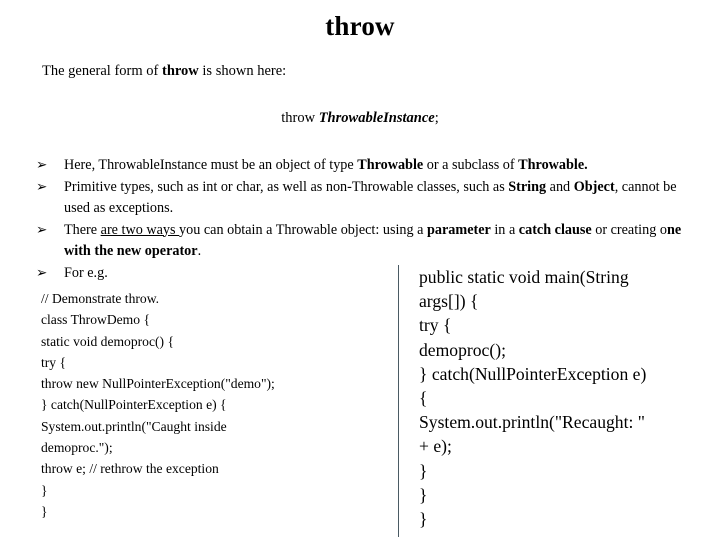 Image resolution: width=720 pixels, height=540 pixels. What do you see at coordinates (77, 448) in the screenshot?
I see `code-line: demoproc.");` at bounding box center [77, 448].